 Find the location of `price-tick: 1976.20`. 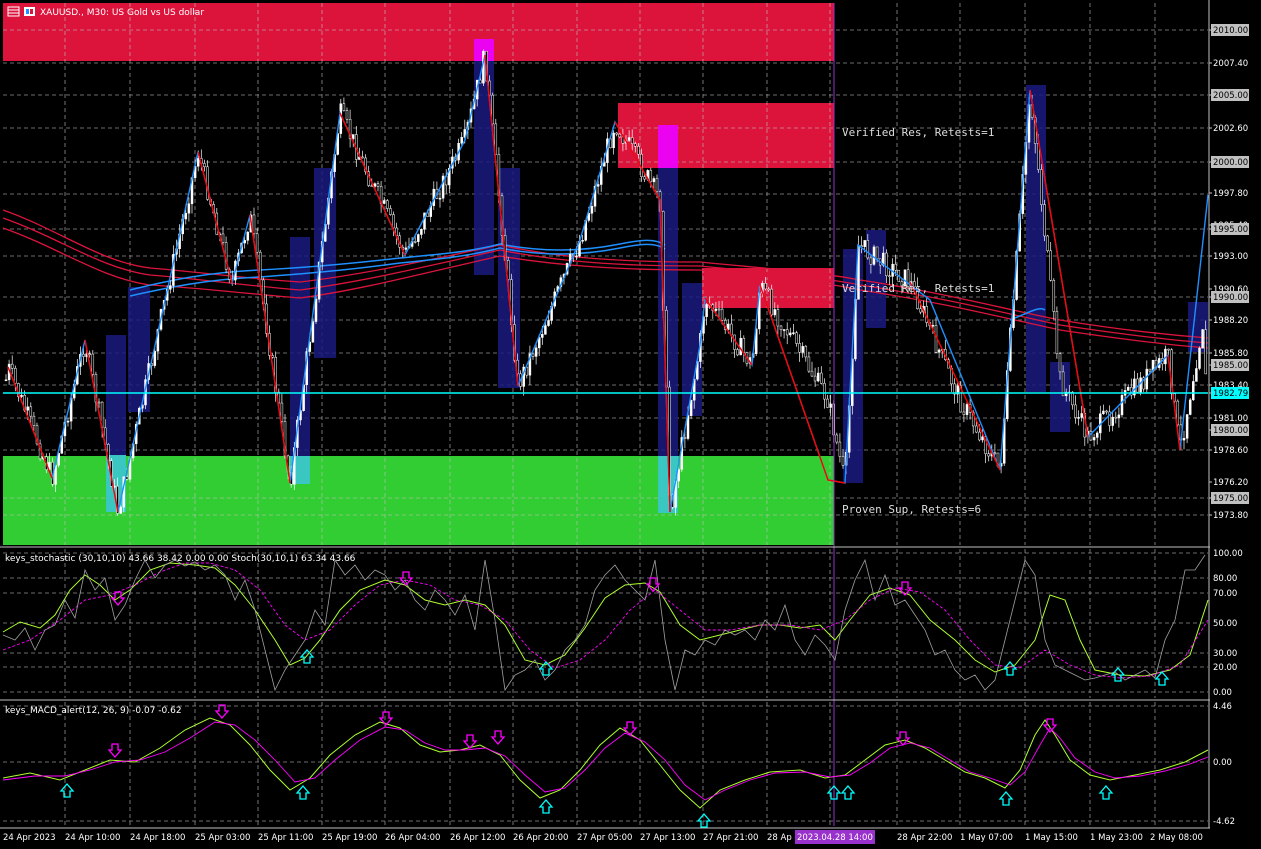

price-tick: 1976.20 is located at coordinates (1228, 483).